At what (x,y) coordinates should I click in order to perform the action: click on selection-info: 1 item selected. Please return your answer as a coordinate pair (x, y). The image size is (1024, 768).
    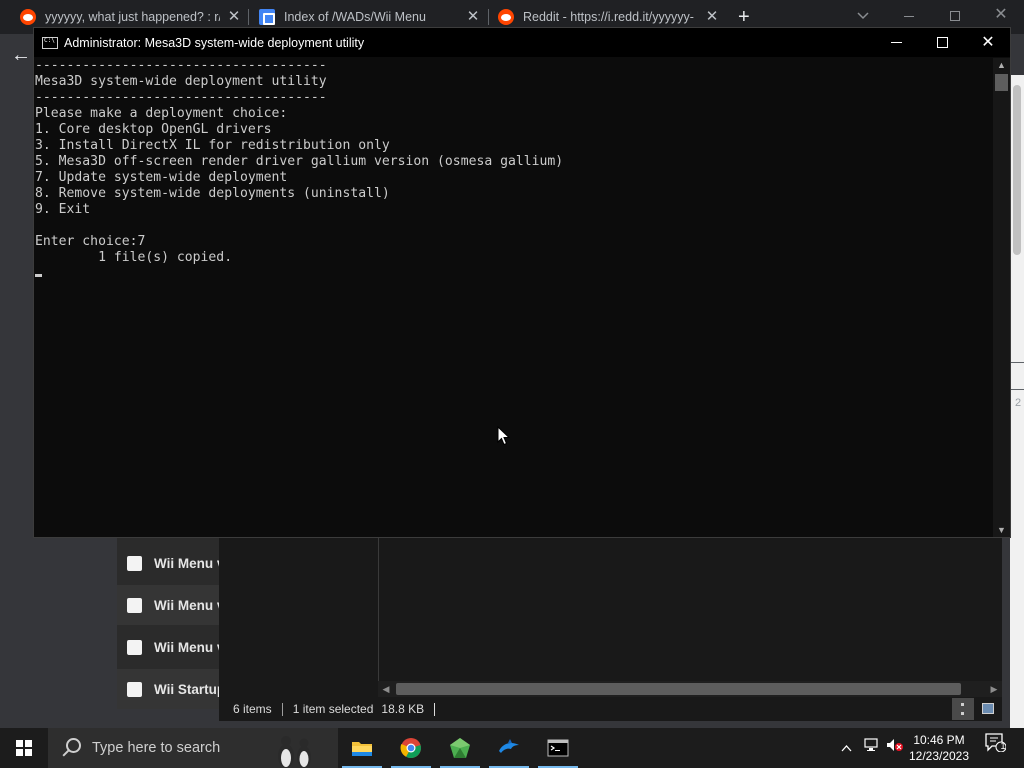
    Looking at the image, I should click on (333, 709).